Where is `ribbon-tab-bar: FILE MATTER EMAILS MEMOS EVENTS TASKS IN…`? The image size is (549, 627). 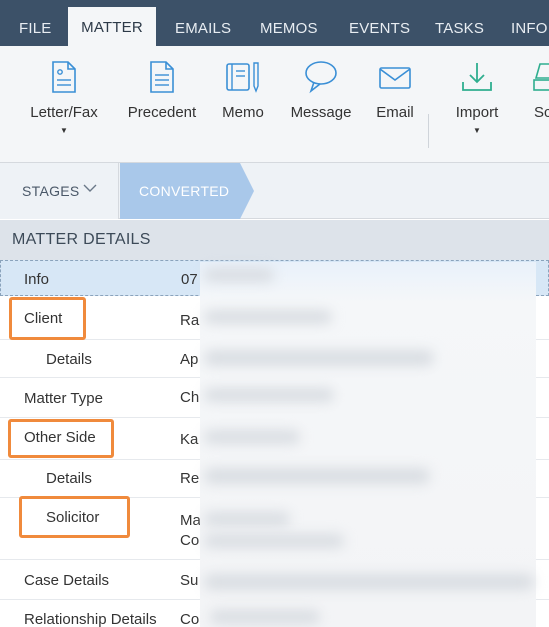
ribbon-tab-bar: FILE MATTER EMAILS MEMOS EVENTS TASKS IN… is located at coordinates (274, 23).